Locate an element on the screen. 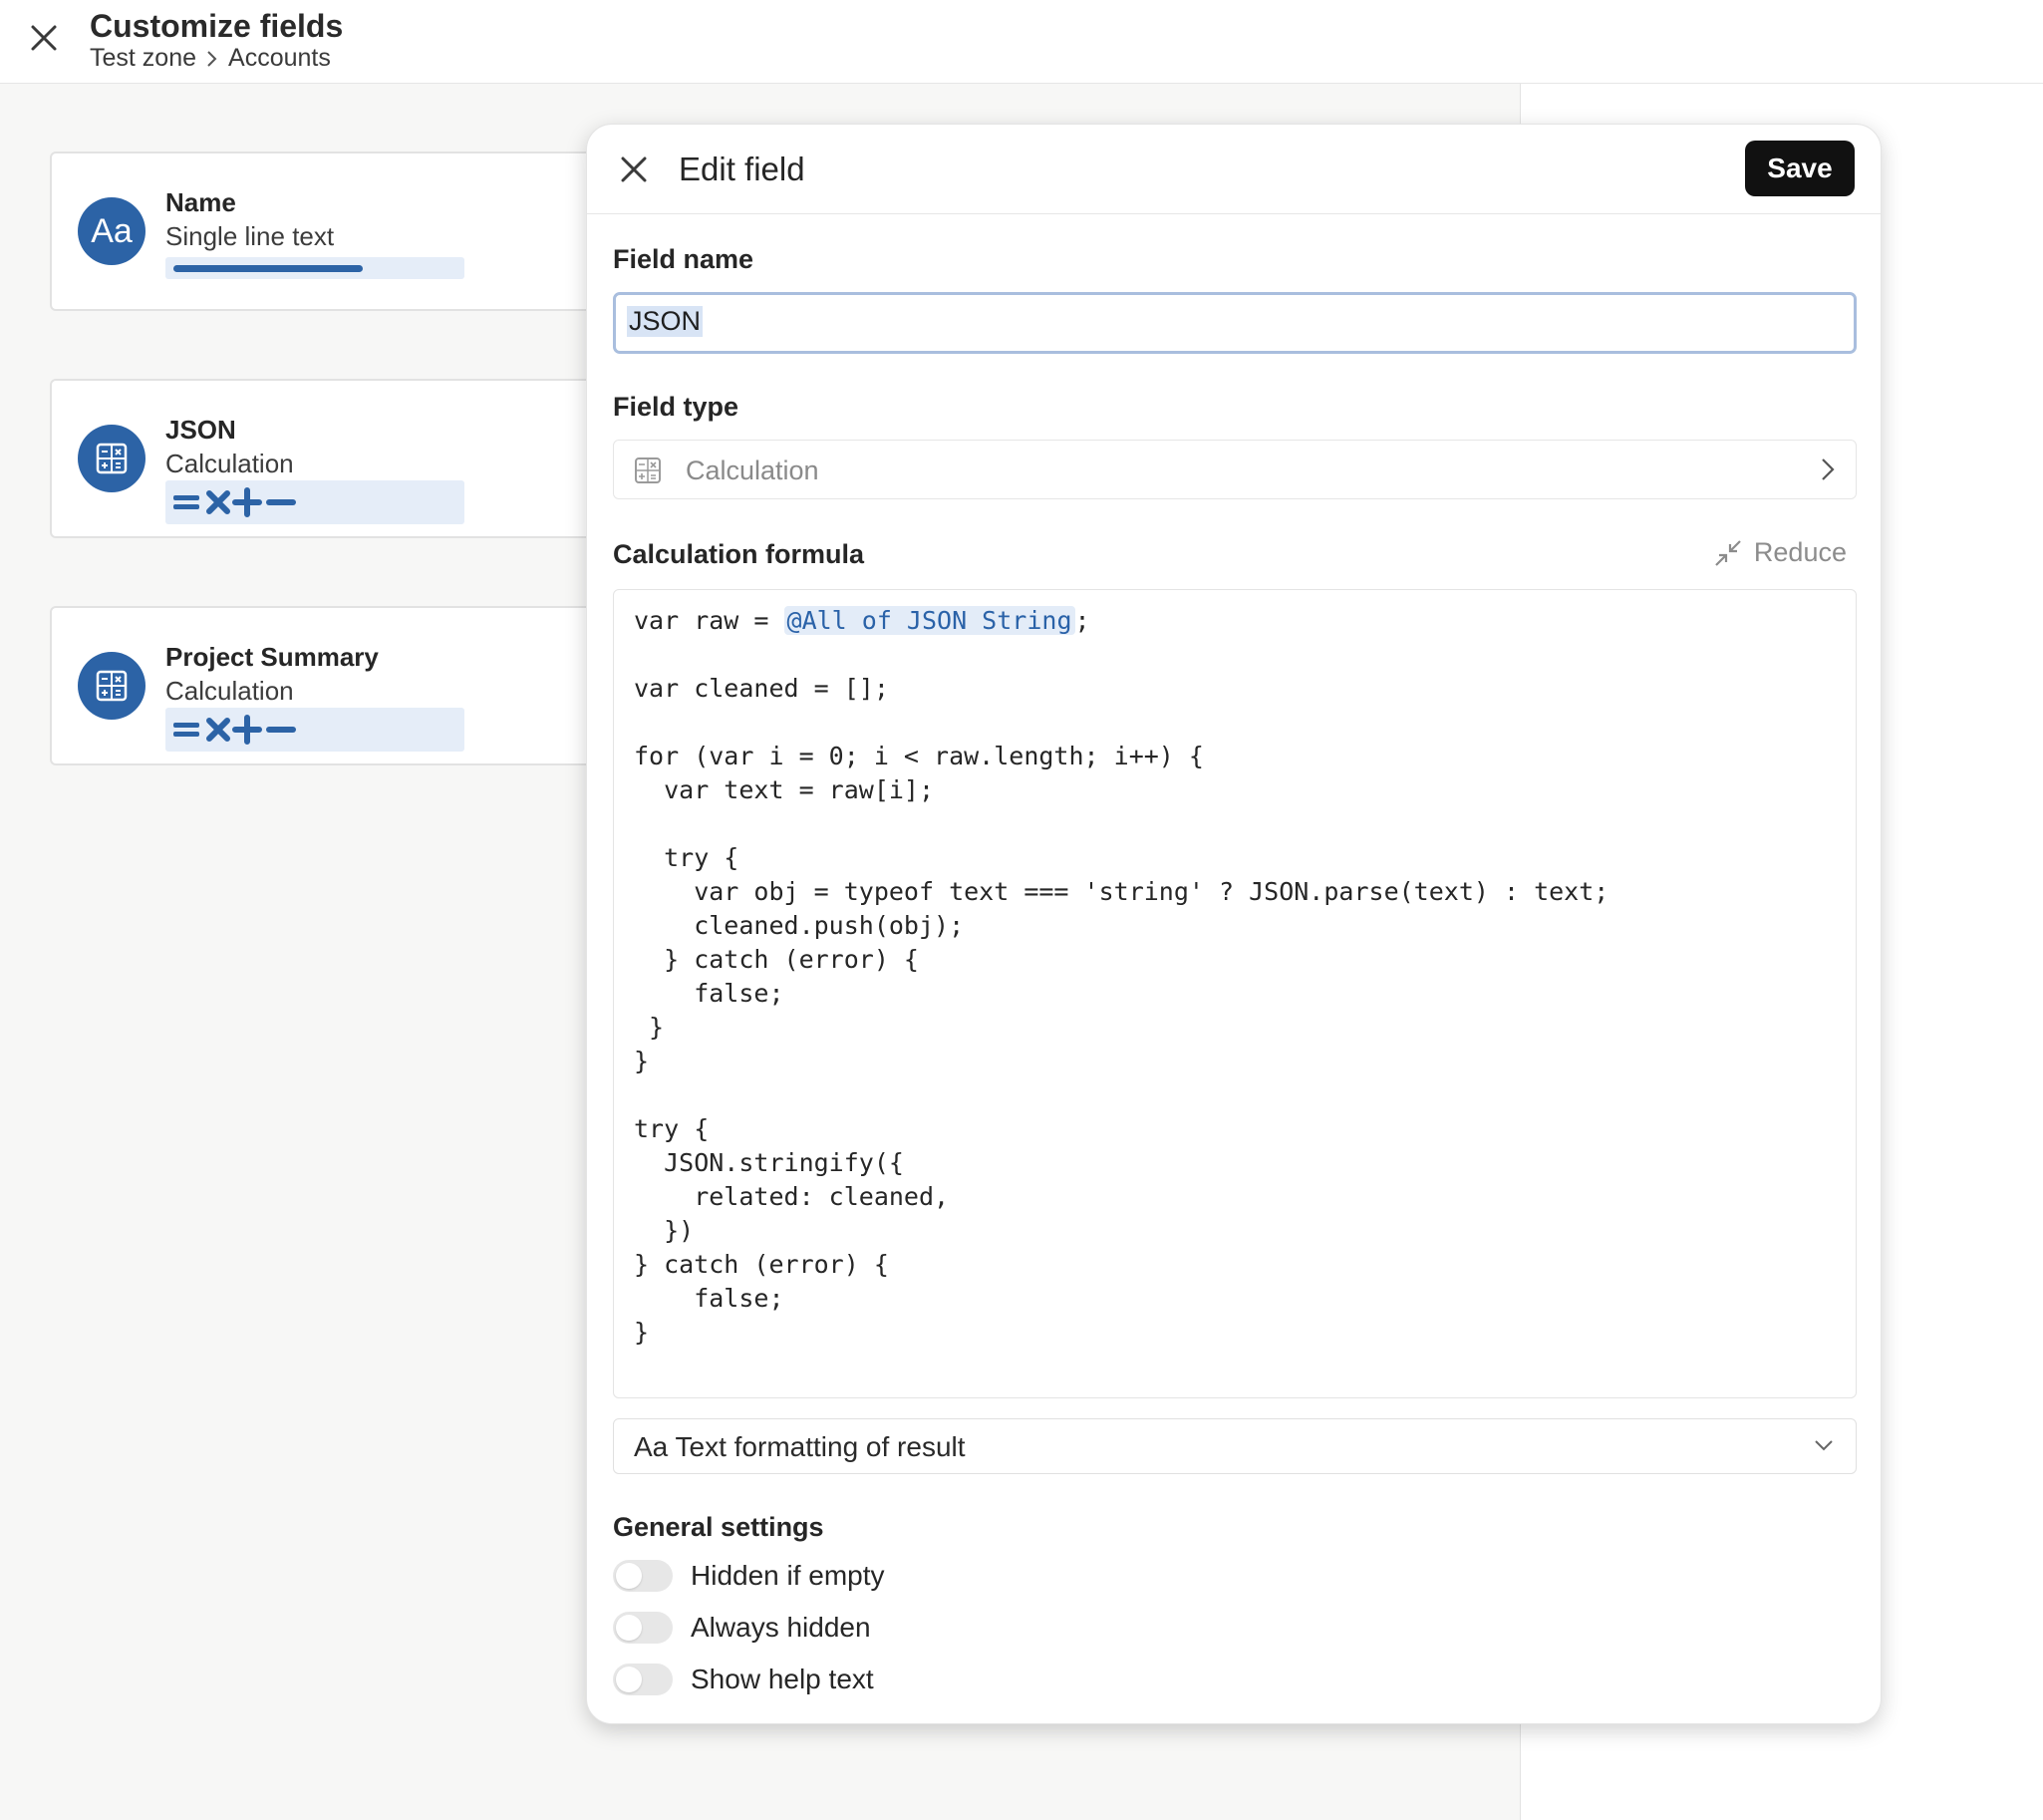 This screenshot has height=1820, width=2043. code-line: JSON.stringify({ is located at coordinates (769, 1162).